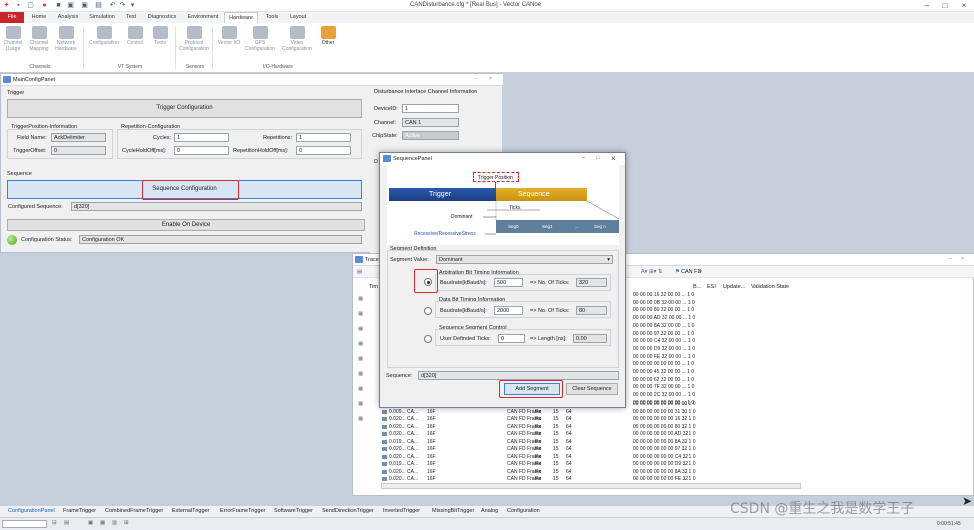 The width and height of the screenshot is (974, 530). What do you see at coordinates (373, 287) in the screenshot?
I see `column-header-time: Tim` at bounding box center [373, 287].